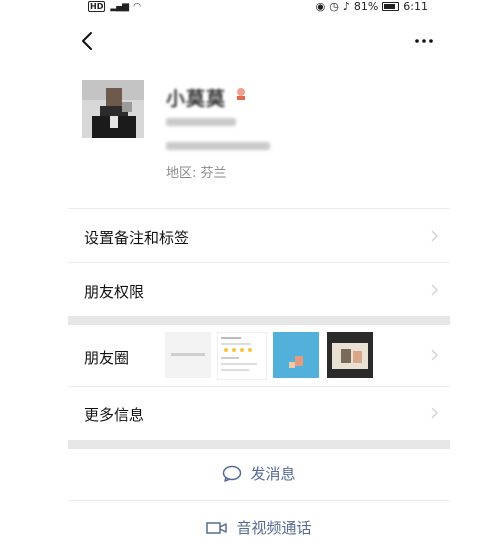 Image resolution: width=494 pixels, height=554 pixels. I want to click on hd-icon: HD, so click(97, 6).